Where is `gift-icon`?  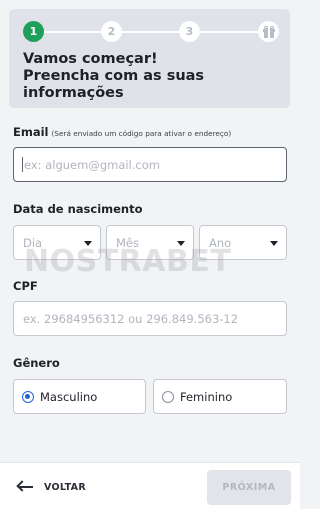
gift-icon is located at coordinates (268, 31).